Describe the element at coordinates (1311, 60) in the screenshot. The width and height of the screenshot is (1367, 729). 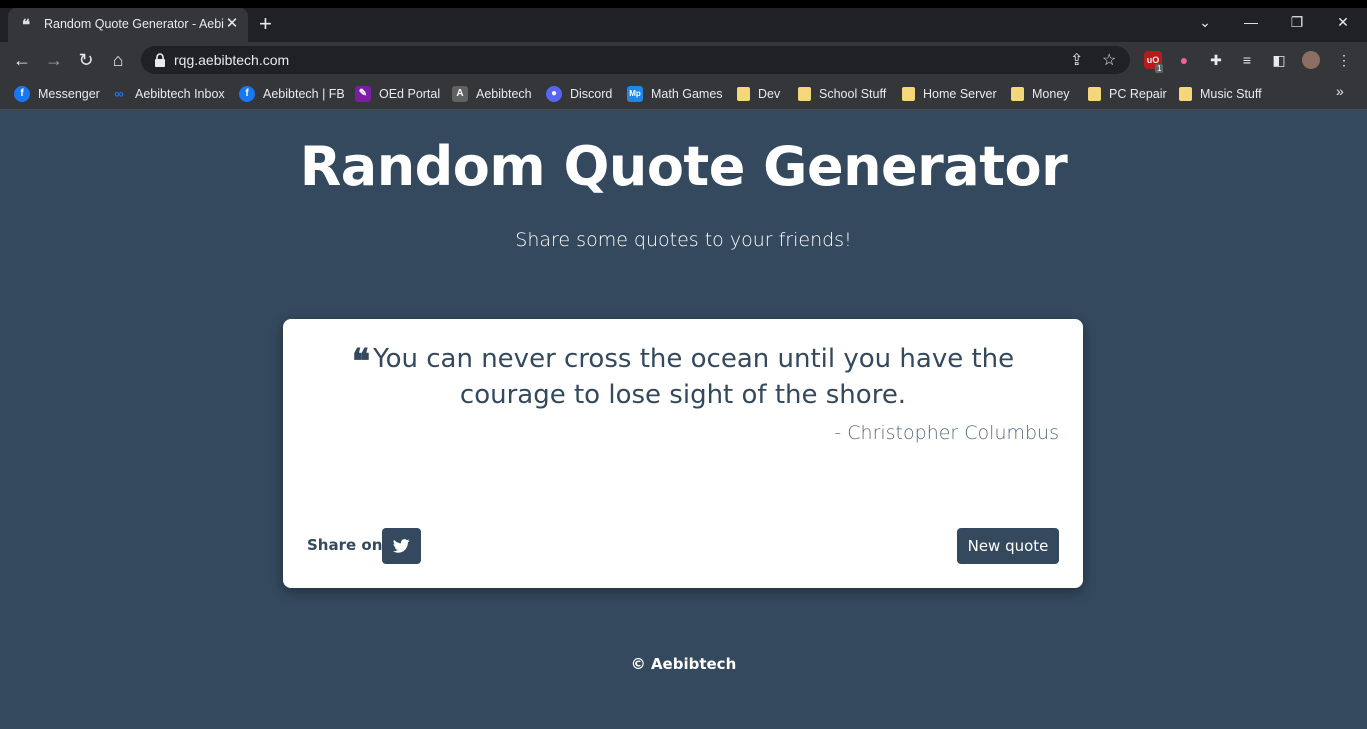
I see `profile-avatar` at that location.